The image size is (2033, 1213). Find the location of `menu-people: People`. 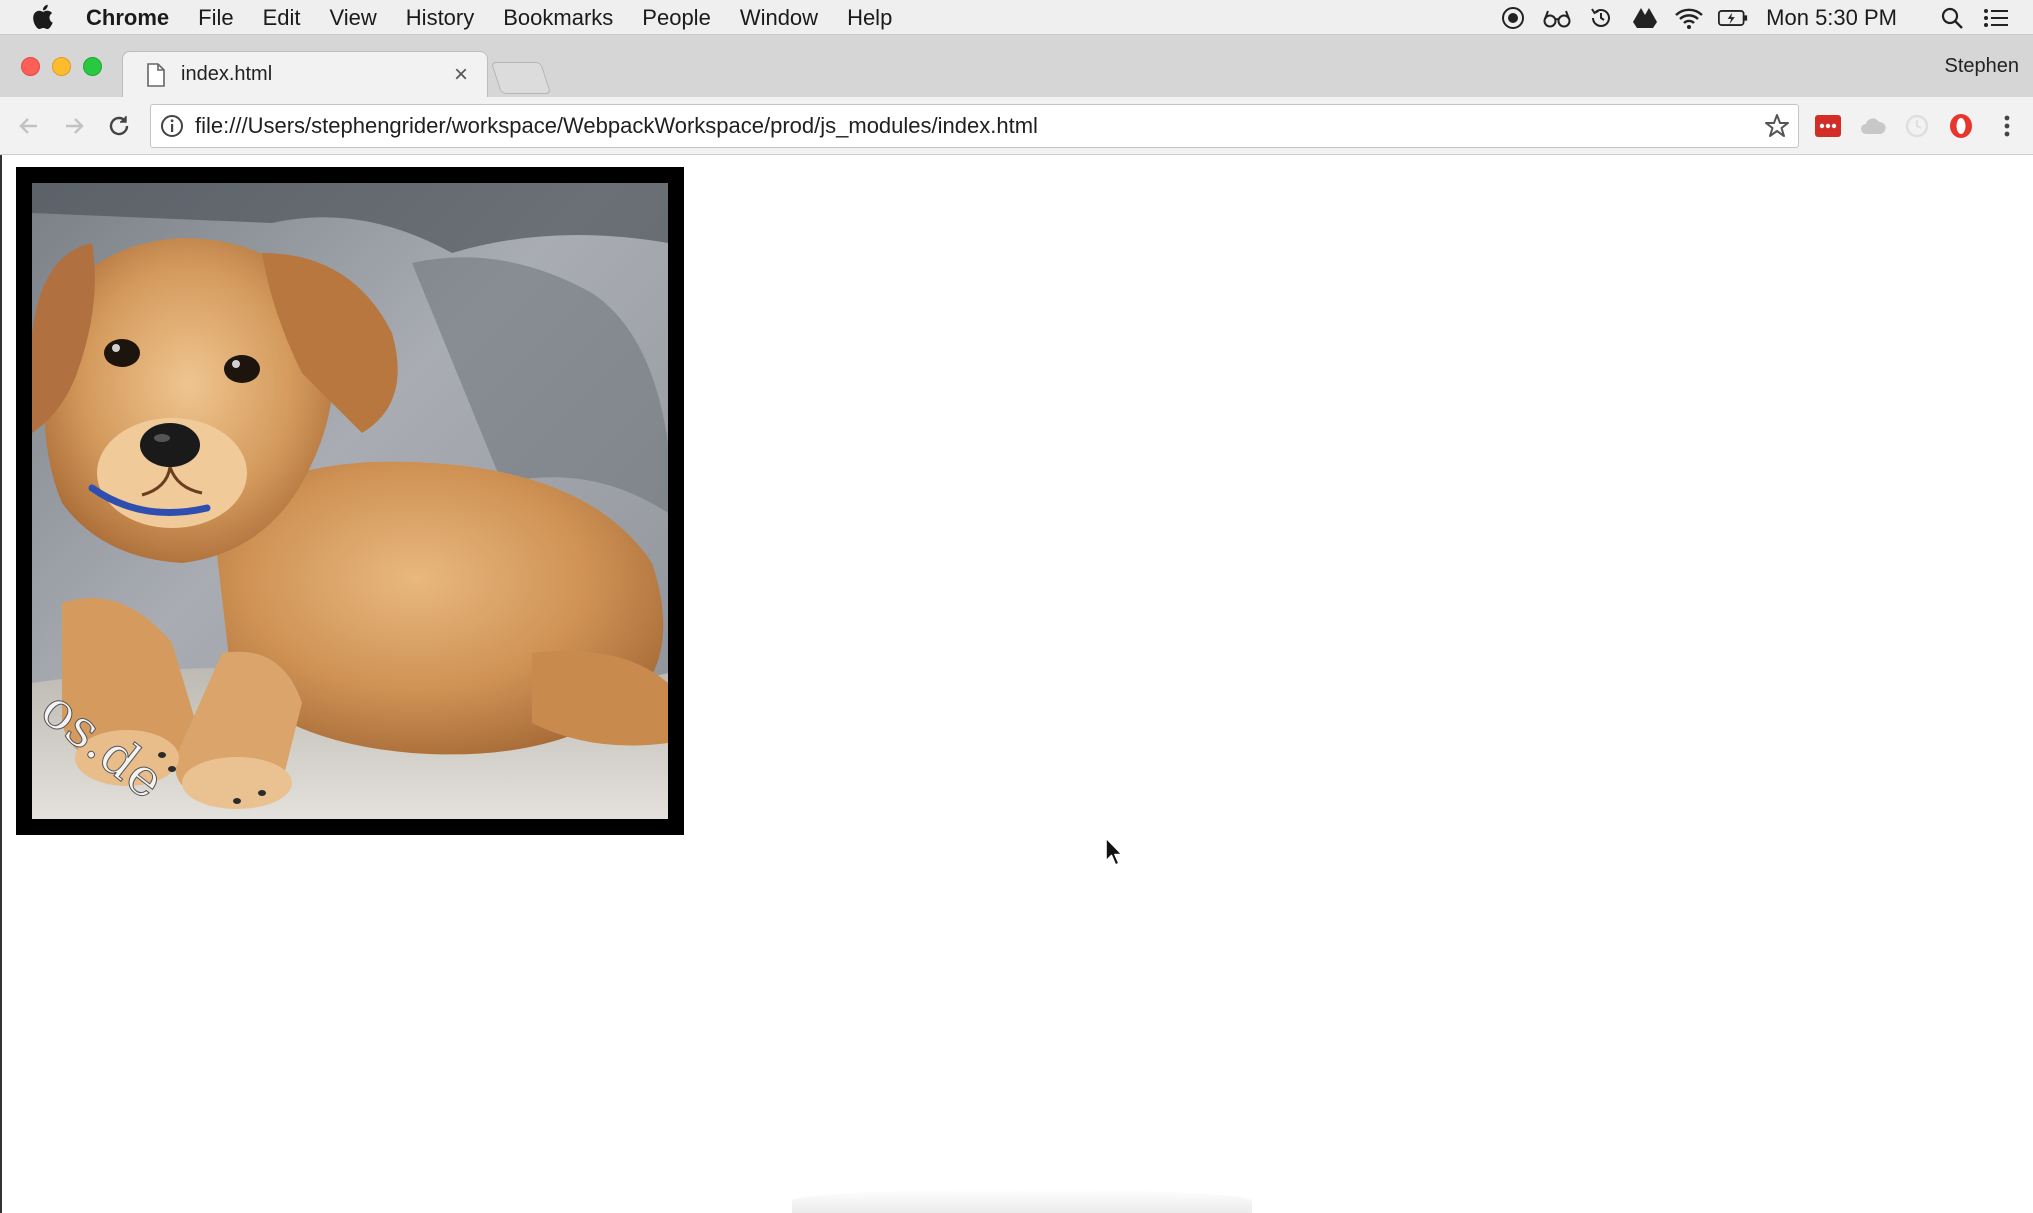

menu-people: People is located at coordinates (676, 17).